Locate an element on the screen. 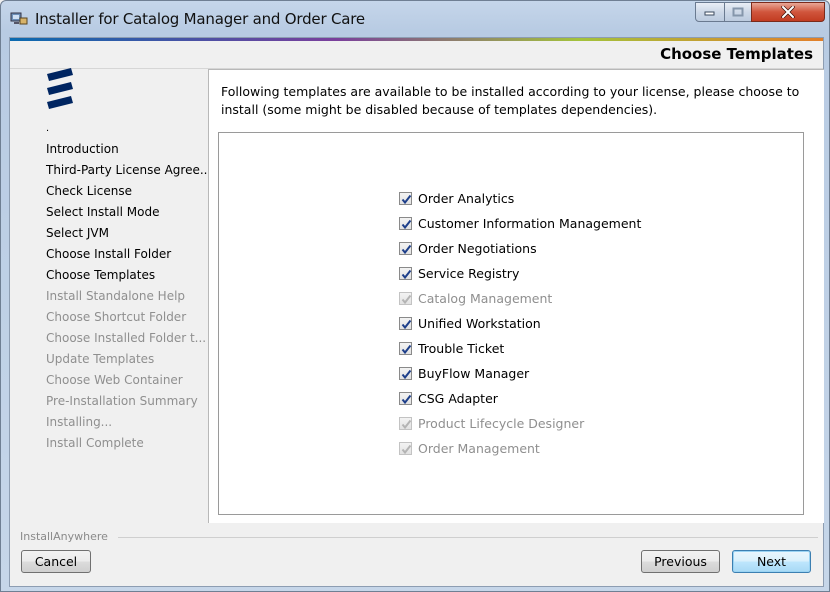  close-button is located at coordinates (788, 12).